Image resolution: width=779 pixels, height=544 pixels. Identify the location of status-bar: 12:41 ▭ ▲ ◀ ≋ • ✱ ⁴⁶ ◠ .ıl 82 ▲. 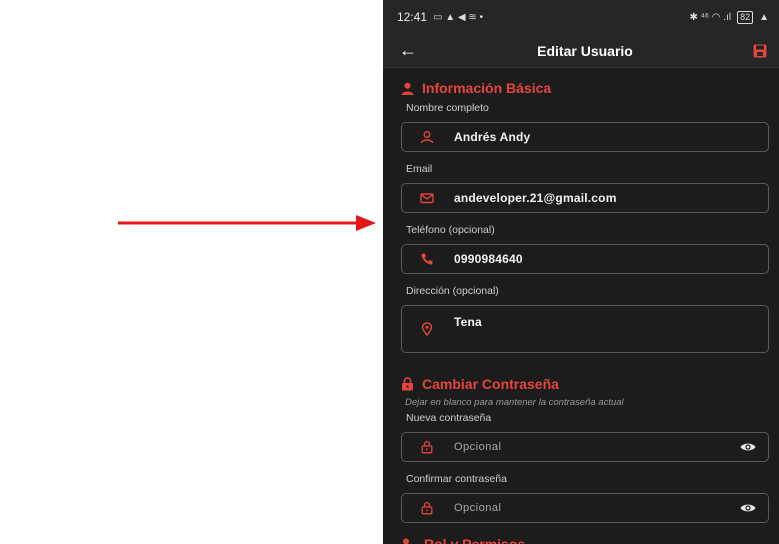
(581, 17).